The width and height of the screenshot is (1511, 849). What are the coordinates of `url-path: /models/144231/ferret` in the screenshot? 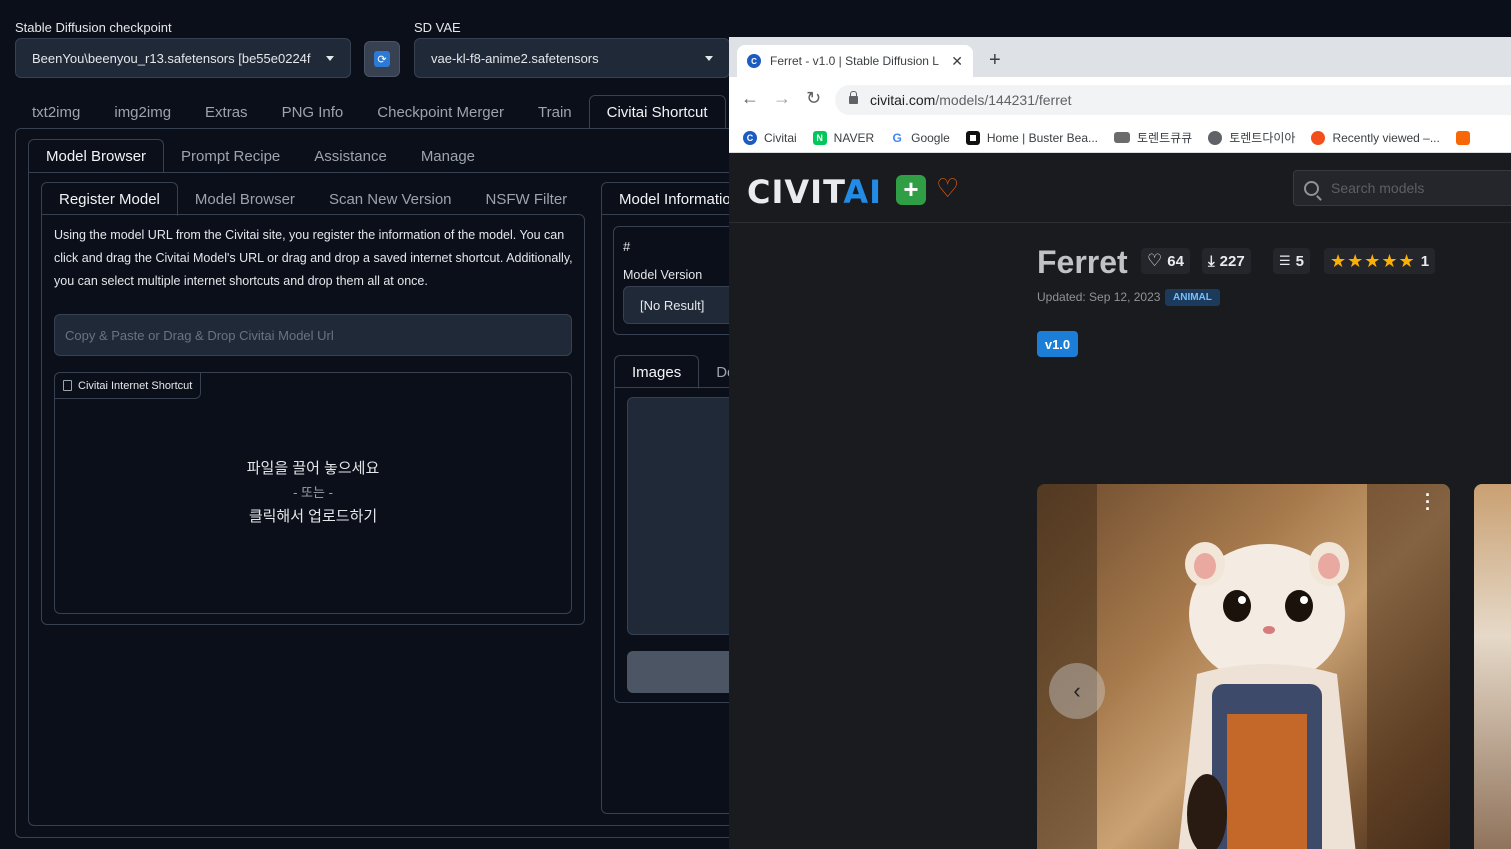 It's located at (1003, 100).